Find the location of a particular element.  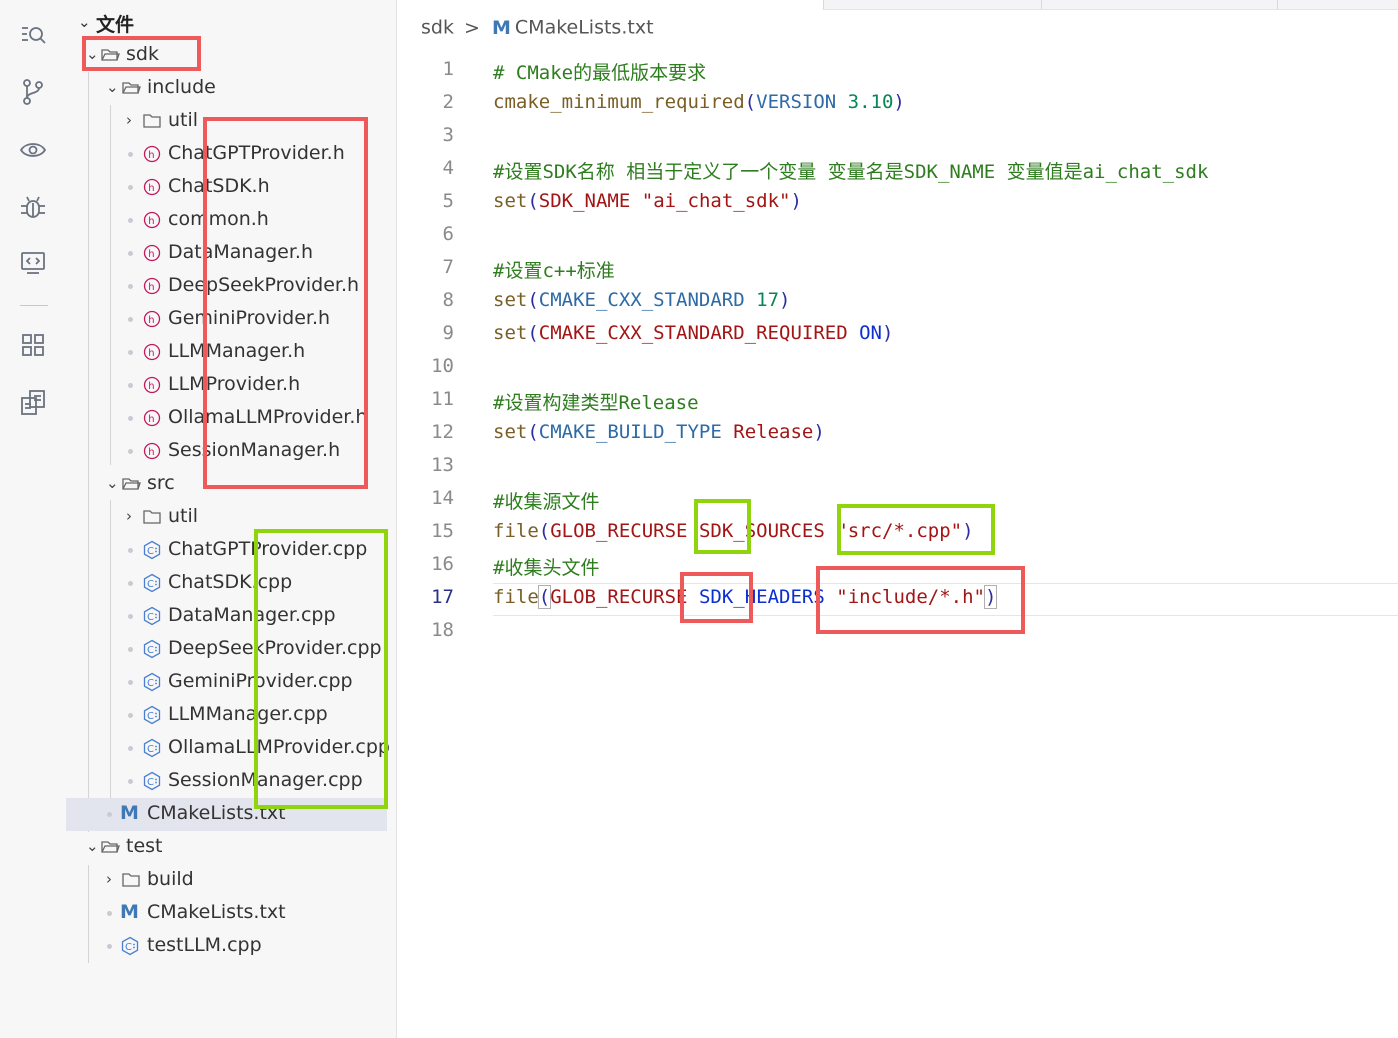

breadcrumb-file: CMakeLists.txt is located at coordinates (584, 28).